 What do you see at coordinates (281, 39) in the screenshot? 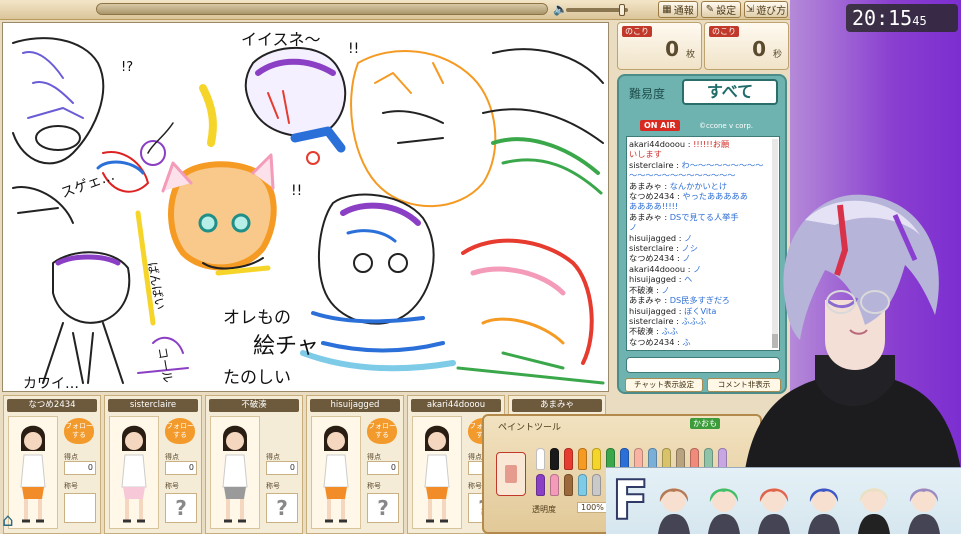
I see `canvas-text: イイスネ〜` at bounding box center [281, 39].